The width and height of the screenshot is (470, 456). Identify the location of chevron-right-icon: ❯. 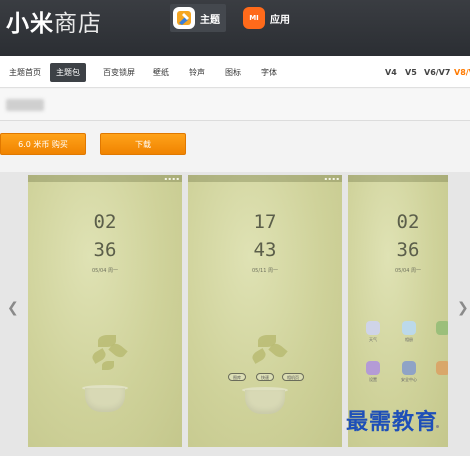
(463, 308).